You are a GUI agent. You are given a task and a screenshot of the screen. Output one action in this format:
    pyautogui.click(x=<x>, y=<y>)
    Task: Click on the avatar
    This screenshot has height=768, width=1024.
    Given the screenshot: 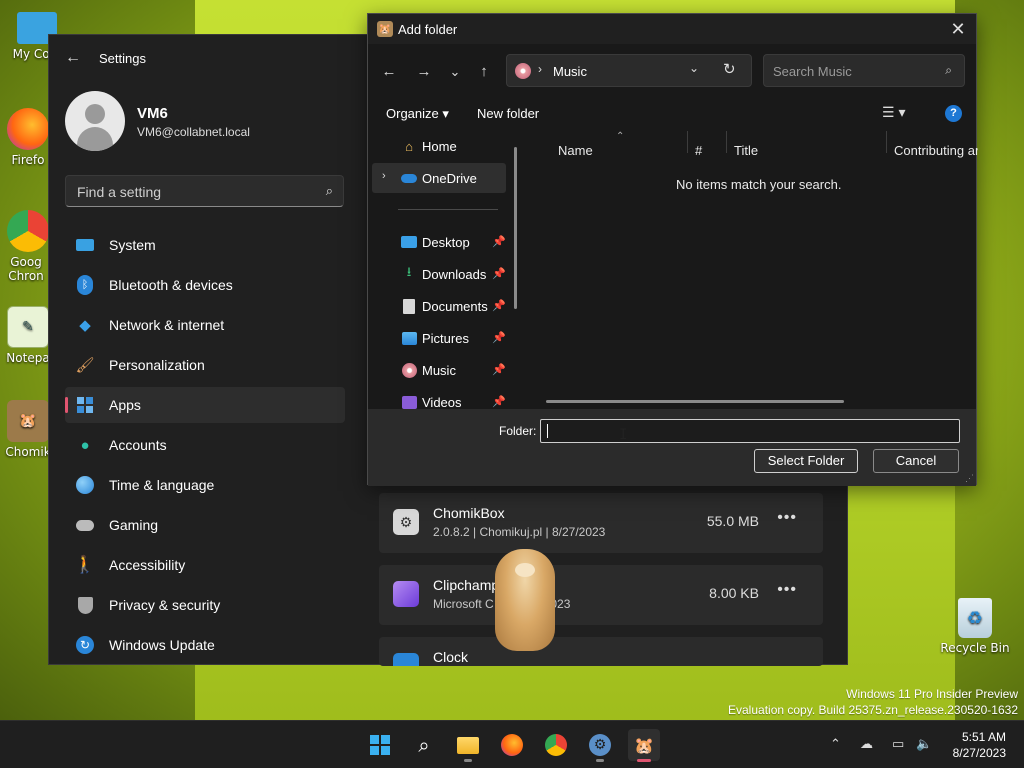 What is the action you would take?
    pyautogui.click(x=95, y=121)
    